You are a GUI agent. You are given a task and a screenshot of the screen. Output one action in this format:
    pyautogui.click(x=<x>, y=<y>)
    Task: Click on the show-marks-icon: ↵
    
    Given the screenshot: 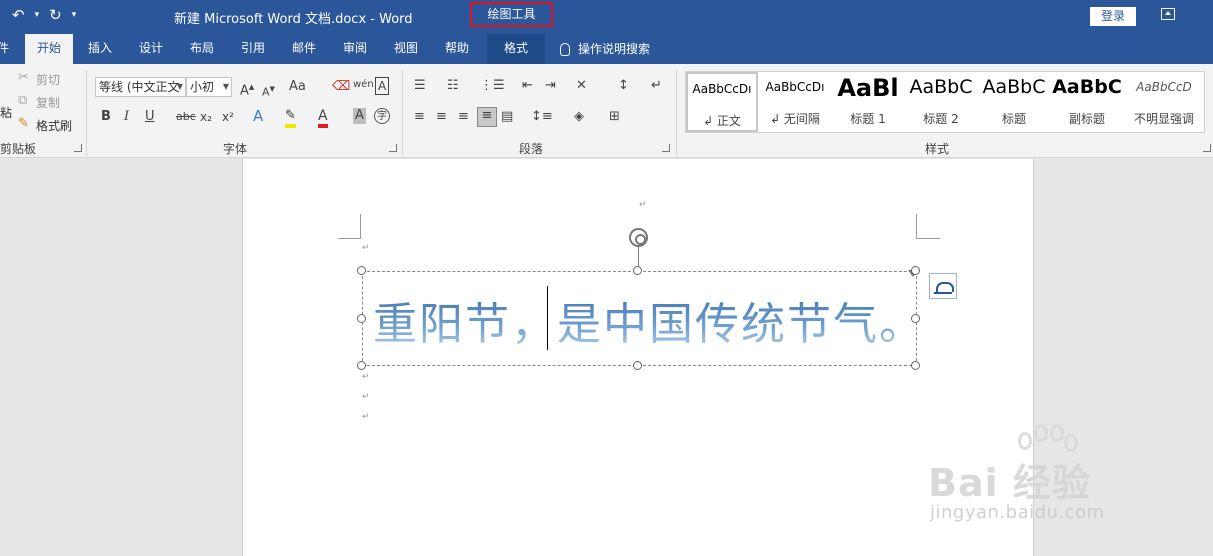 What is the action you would take?
    pyautogui.click(x=656, y=86)
    